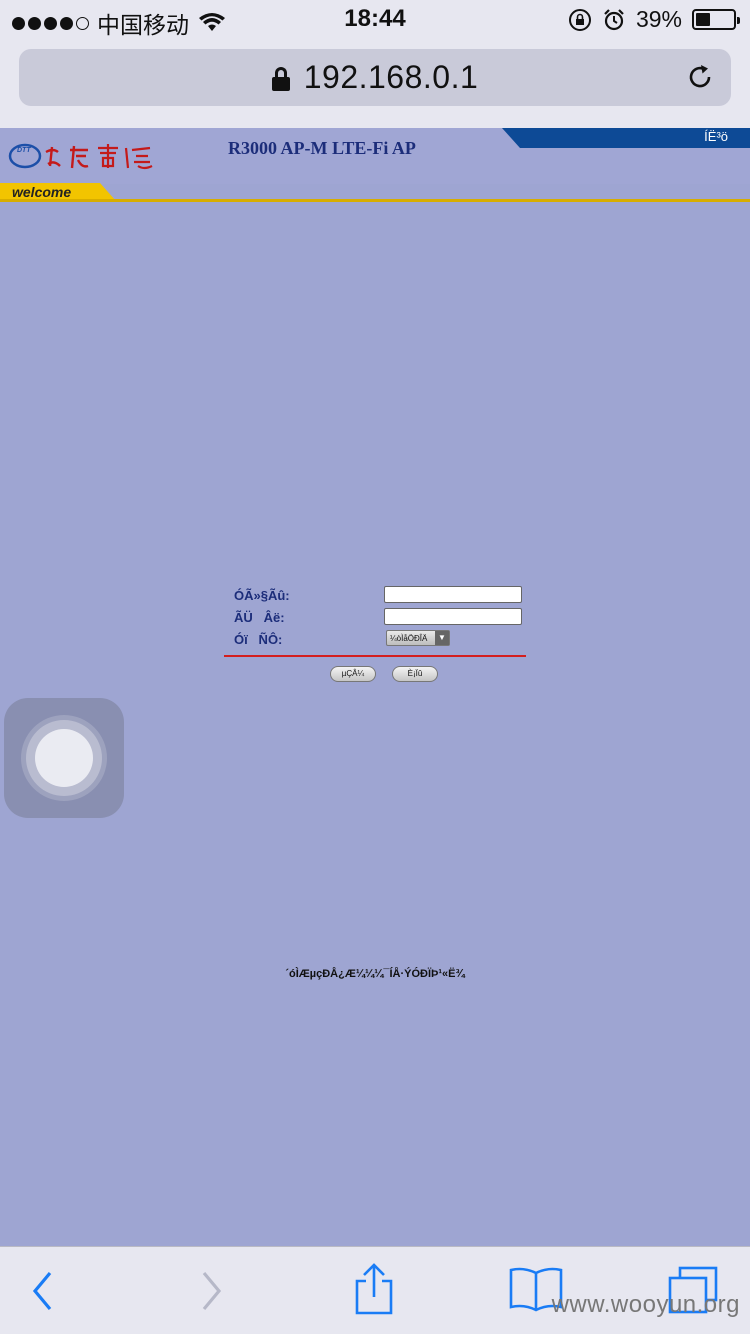 The image size is (750, 1334). I want to click on username-row: ÓÃ»§Ãû:, so click(384, 596).